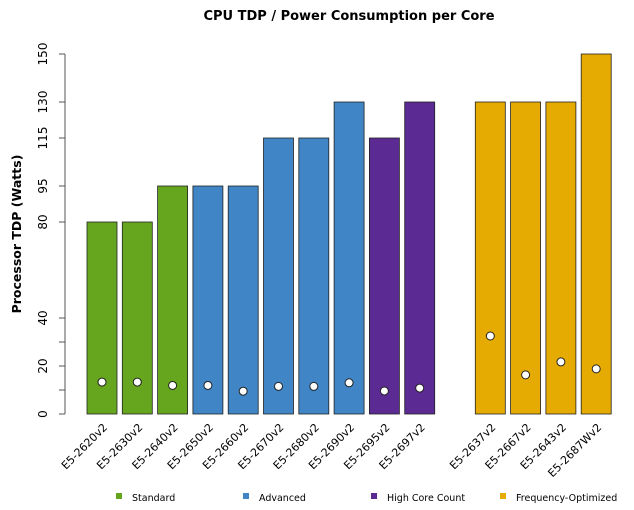  Describe the element at coordinates (43, 221) in the screenshot. I see `y-tick-label: 80` at that location.